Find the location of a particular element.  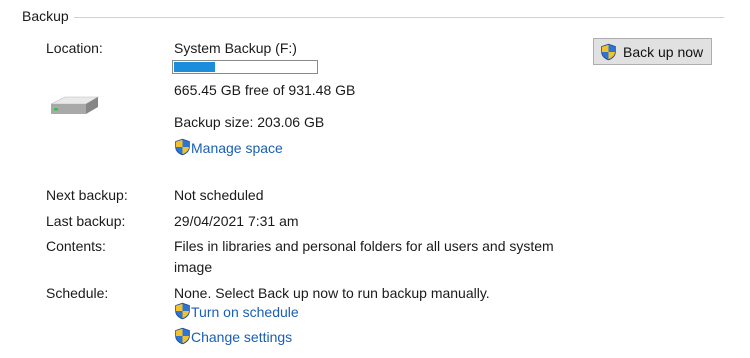

backup-size-text: Backup size: 203.06 GB is located at coordinates (249, 122).